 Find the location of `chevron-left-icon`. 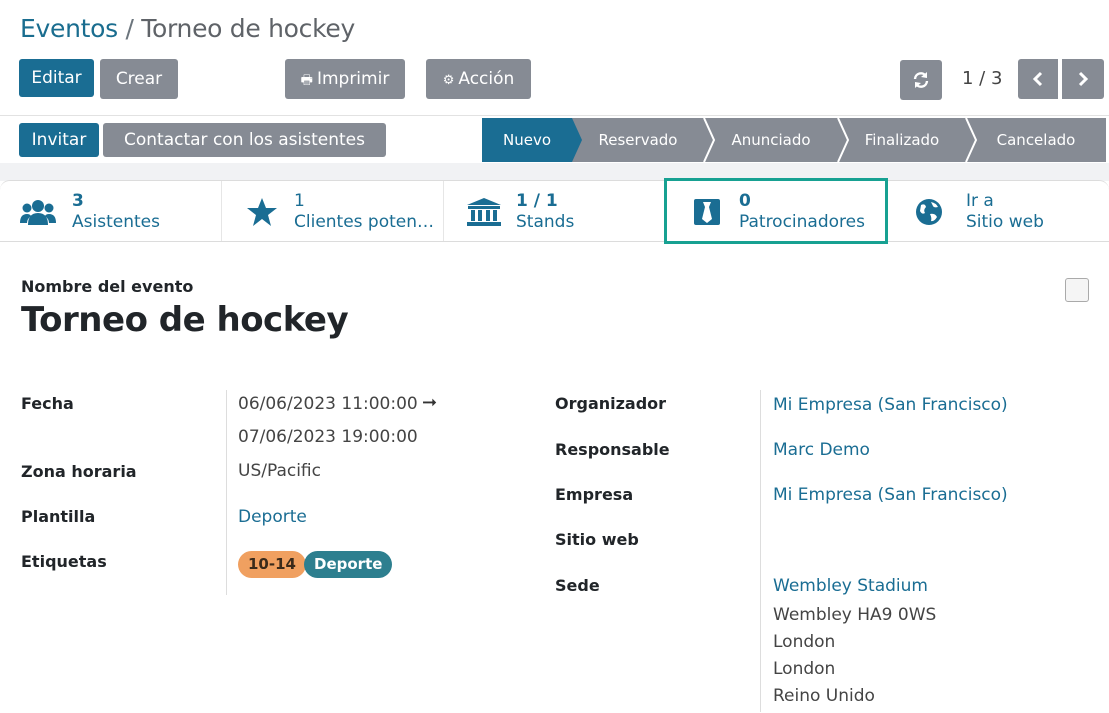

chevron-left-icon is located at coordinates (1037, 79).